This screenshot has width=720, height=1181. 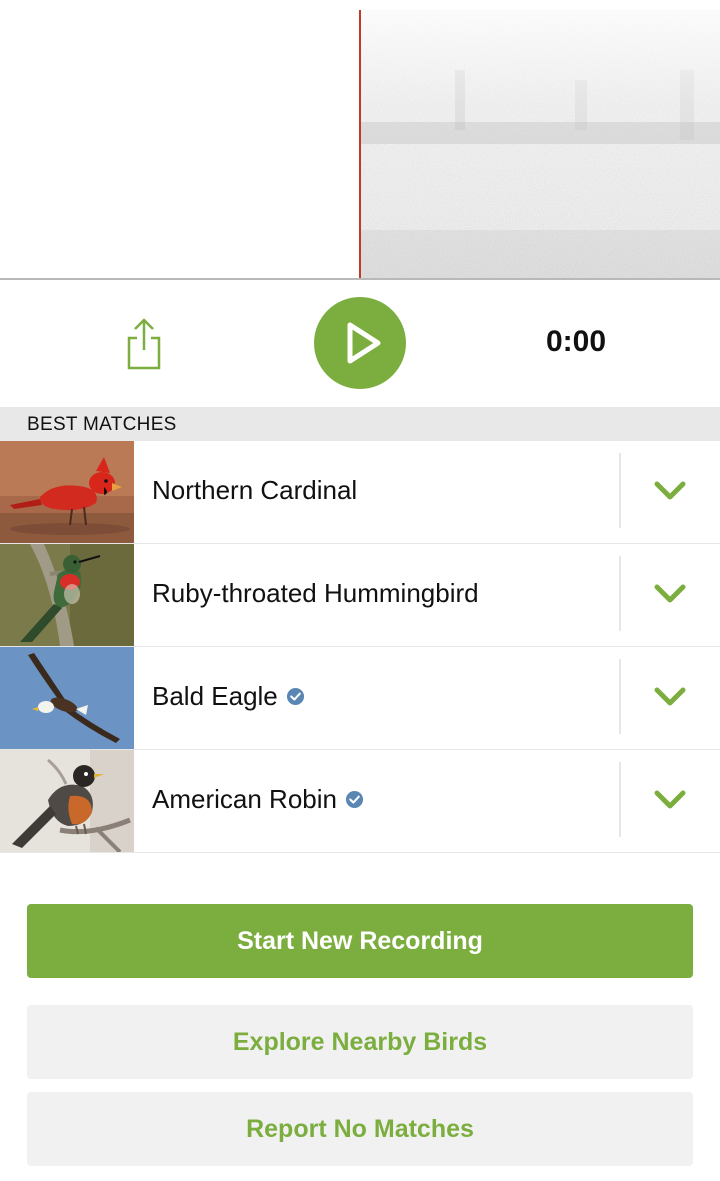 What do you see at coordinates (244, 799) in the screenshot?
I see `match-name-text: American Robin` at bounding box center [244, 799].